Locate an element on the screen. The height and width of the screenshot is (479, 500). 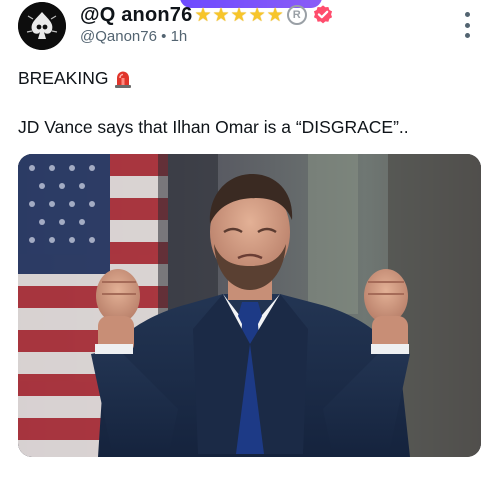
post-timestamp: 1h is located at coordinates (179, 36).